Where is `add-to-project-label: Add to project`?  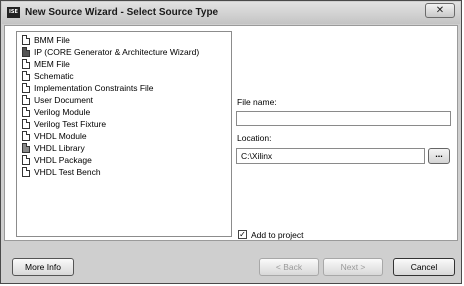
add-to-project-label: Add to project is located at coordinates (277, 235).